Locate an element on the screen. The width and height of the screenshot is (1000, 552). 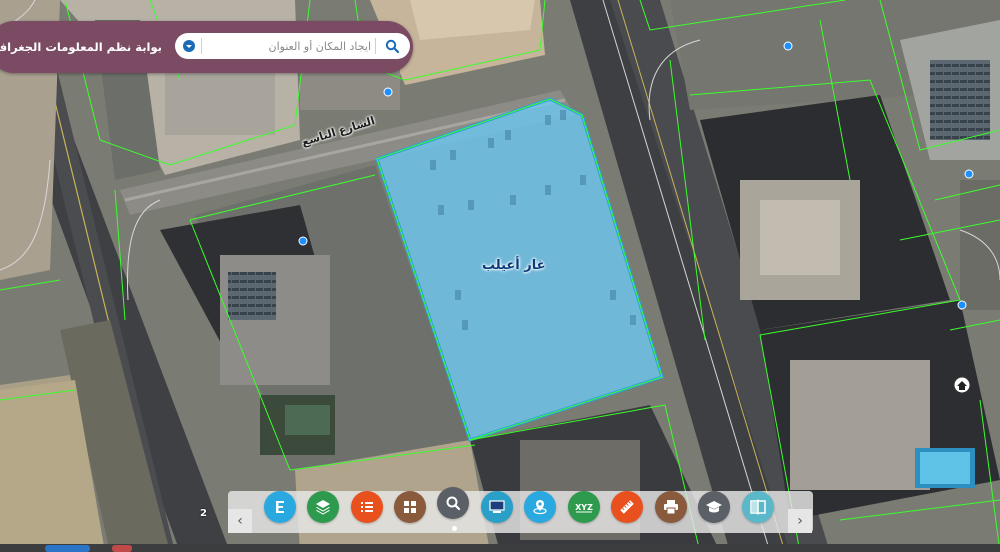
compare-icon is located at coordinates (758, 507).